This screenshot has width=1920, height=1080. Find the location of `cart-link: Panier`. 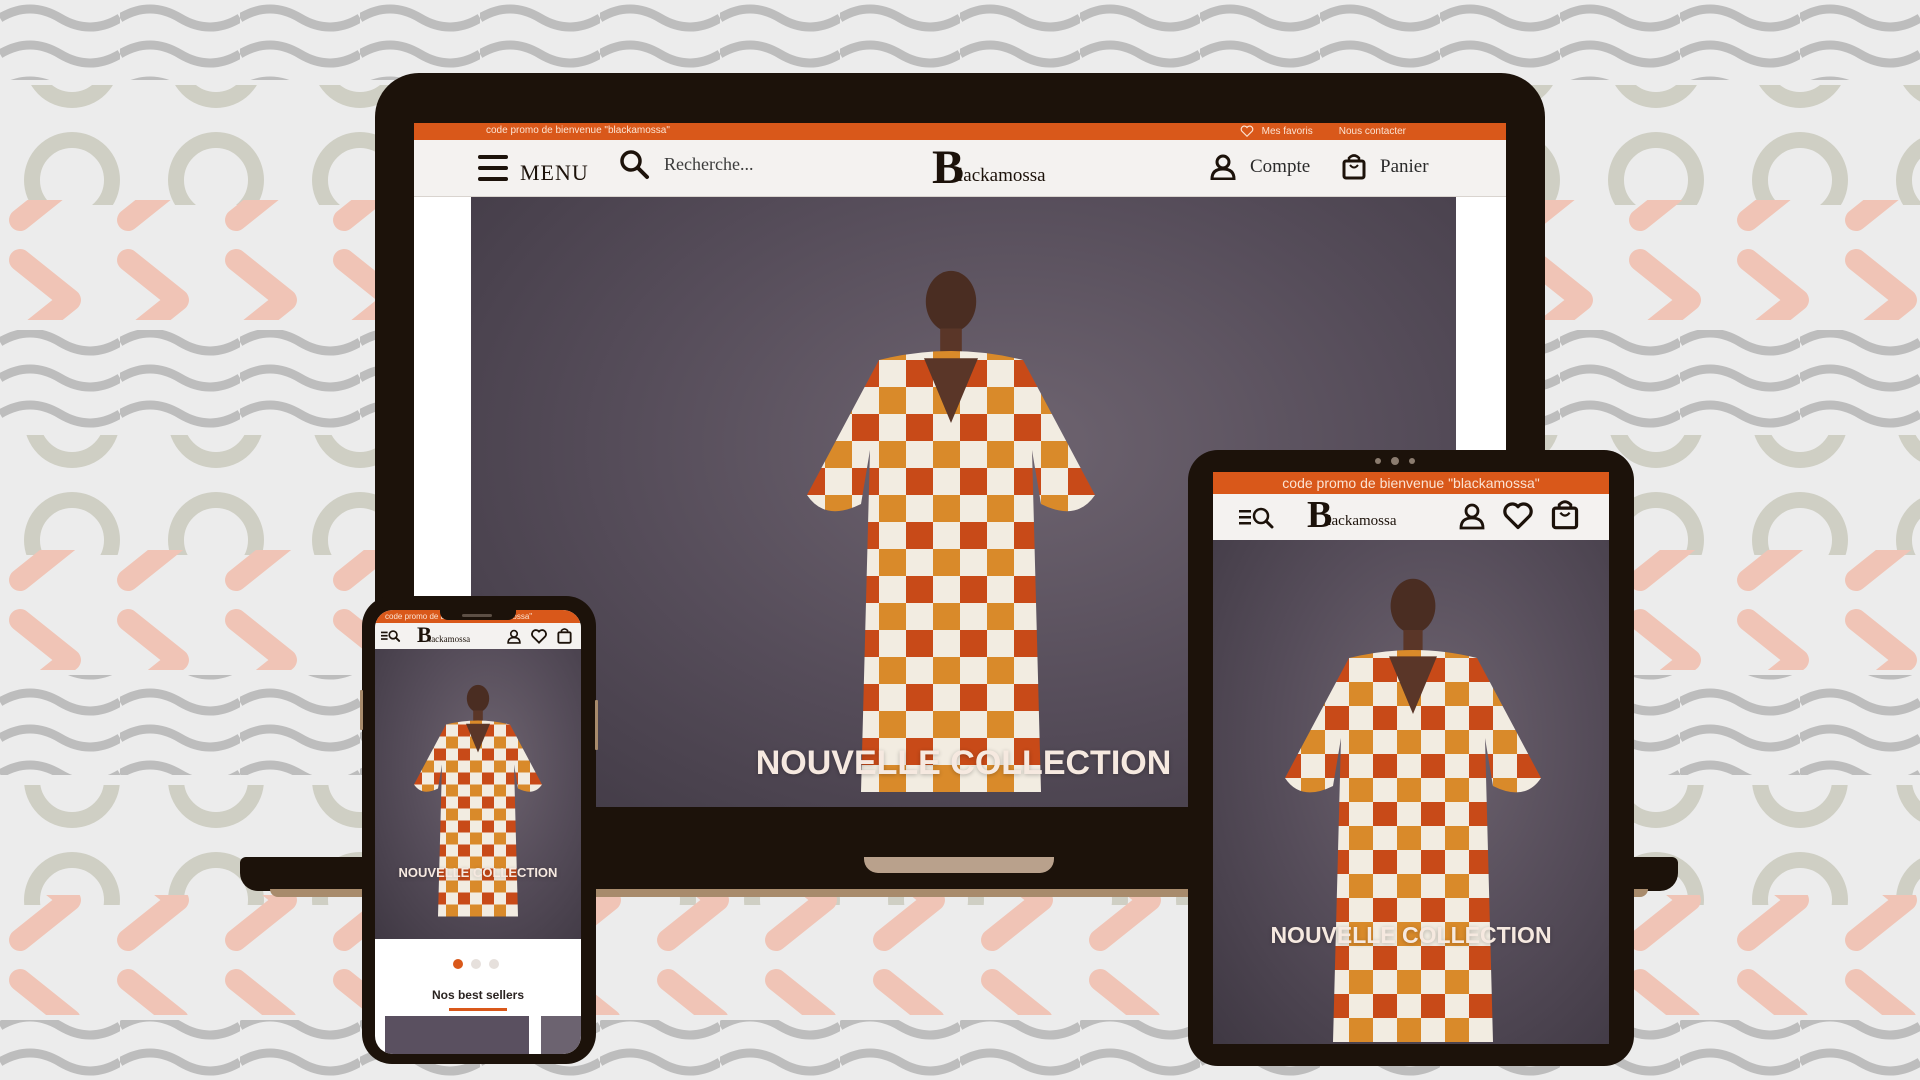

cart-link: Panier is located at coordinates (1385, 167).